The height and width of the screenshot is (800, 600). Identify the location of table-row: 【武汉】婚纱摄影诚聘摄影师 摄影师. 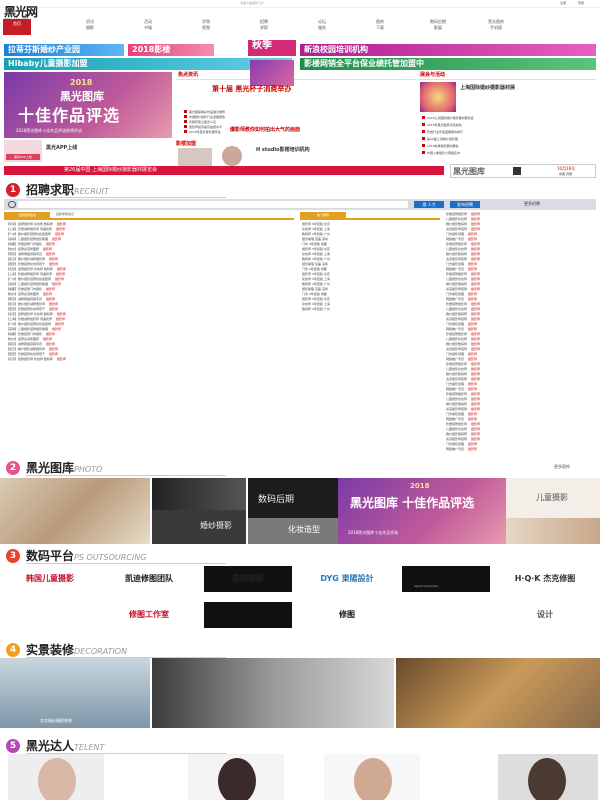
(151, 304).